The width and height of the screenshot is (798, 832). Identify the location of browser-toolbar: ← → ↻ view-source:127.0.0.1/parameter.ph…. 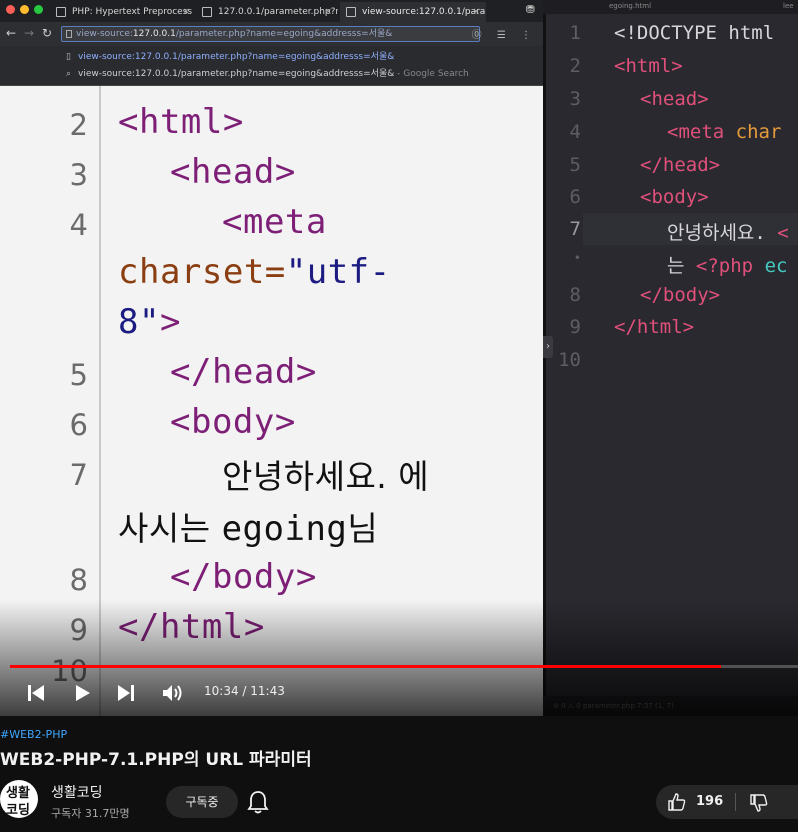
(271, 34).